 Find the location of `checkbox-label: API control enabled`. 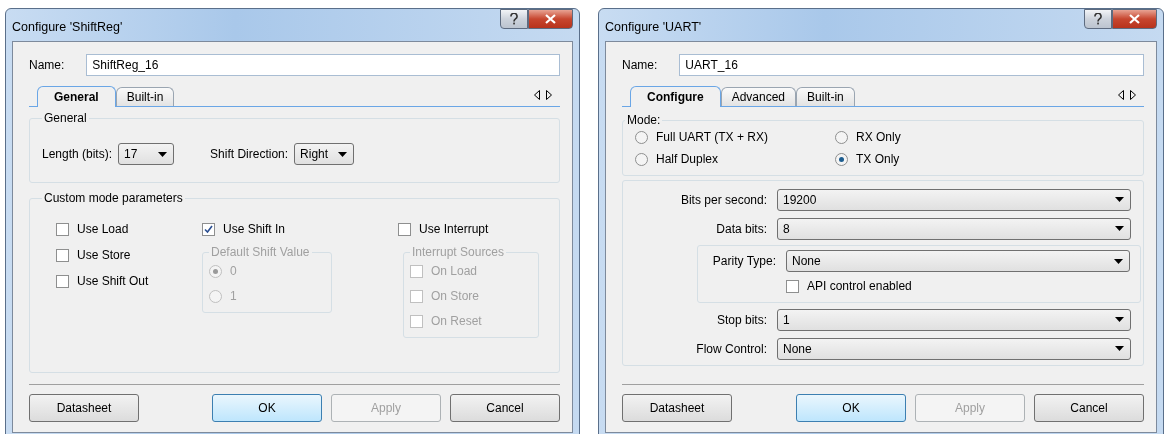

checkbox-label: API control enabled is located at coordinates (859, 286).